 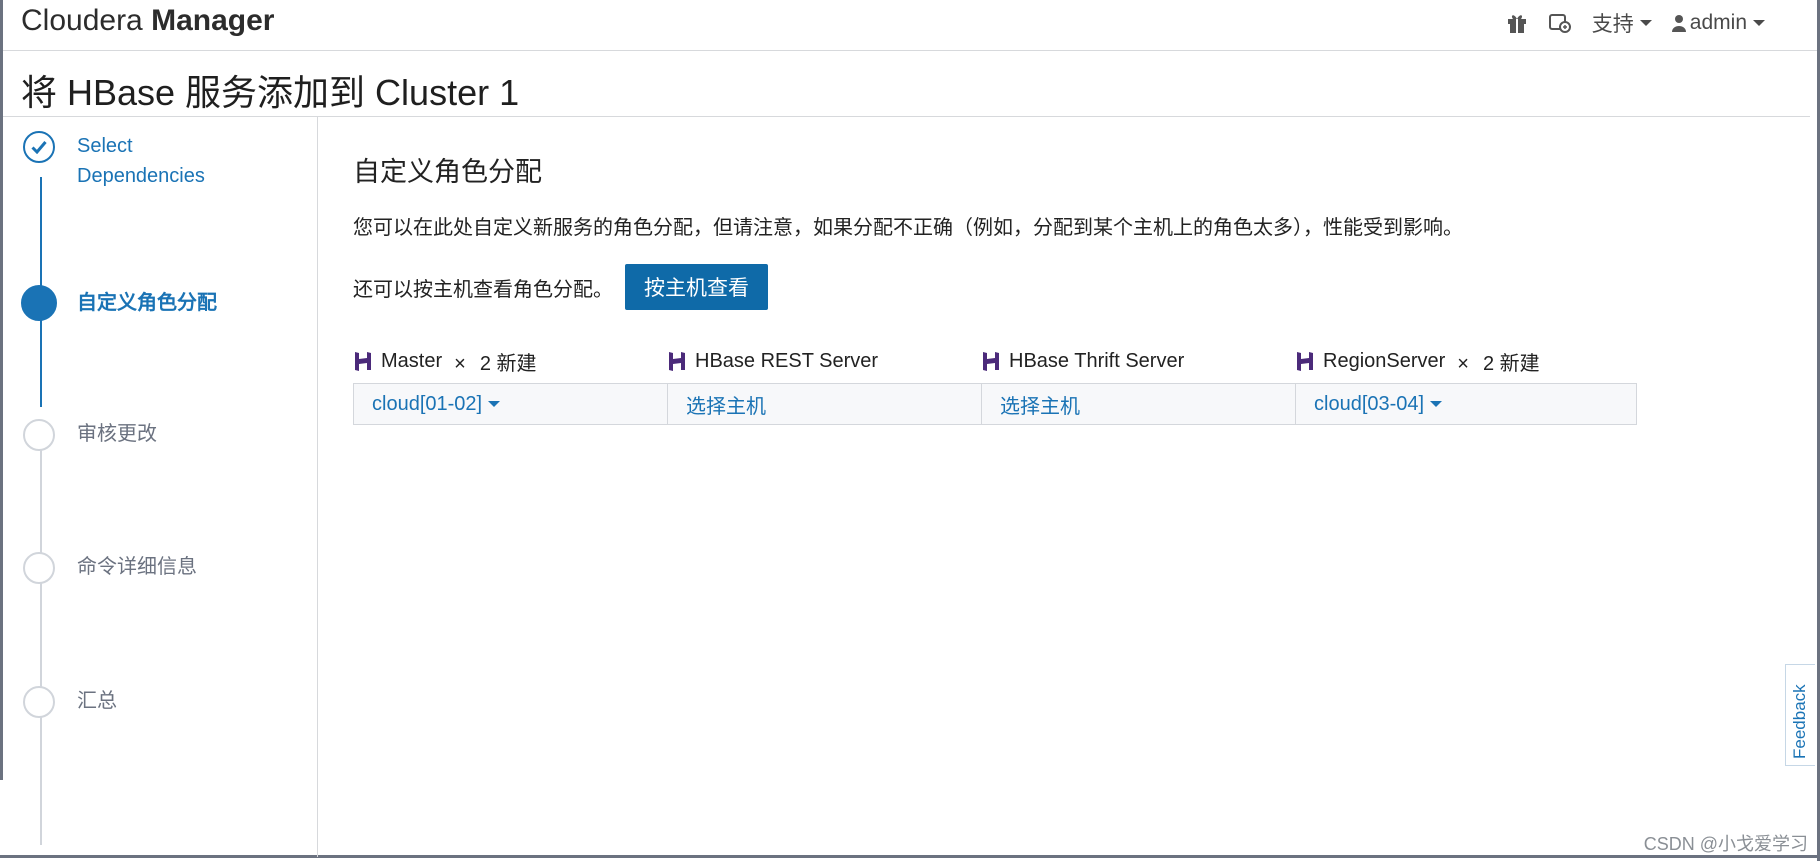 I want to click on role-hbase-rest-server: HBase REST Server 选择主机, so click(x=838, y=385).